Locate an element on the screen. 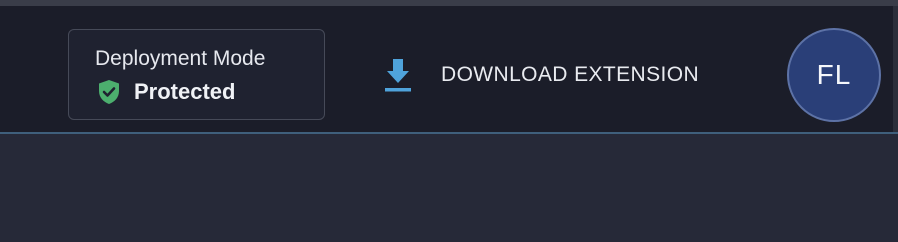  download-extension-label: DOWNLOAD EXTENSION is located at coordinates (570, 74).